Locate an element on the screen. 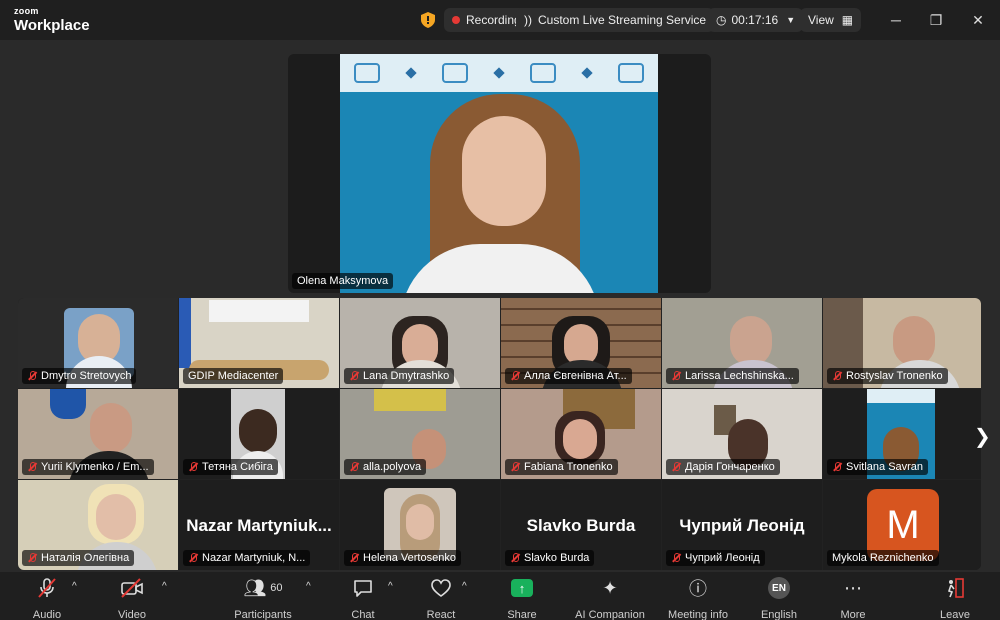 The image size is (1000, 620). ai-companion-label: AI Companion is located at coordinates (610, 614).